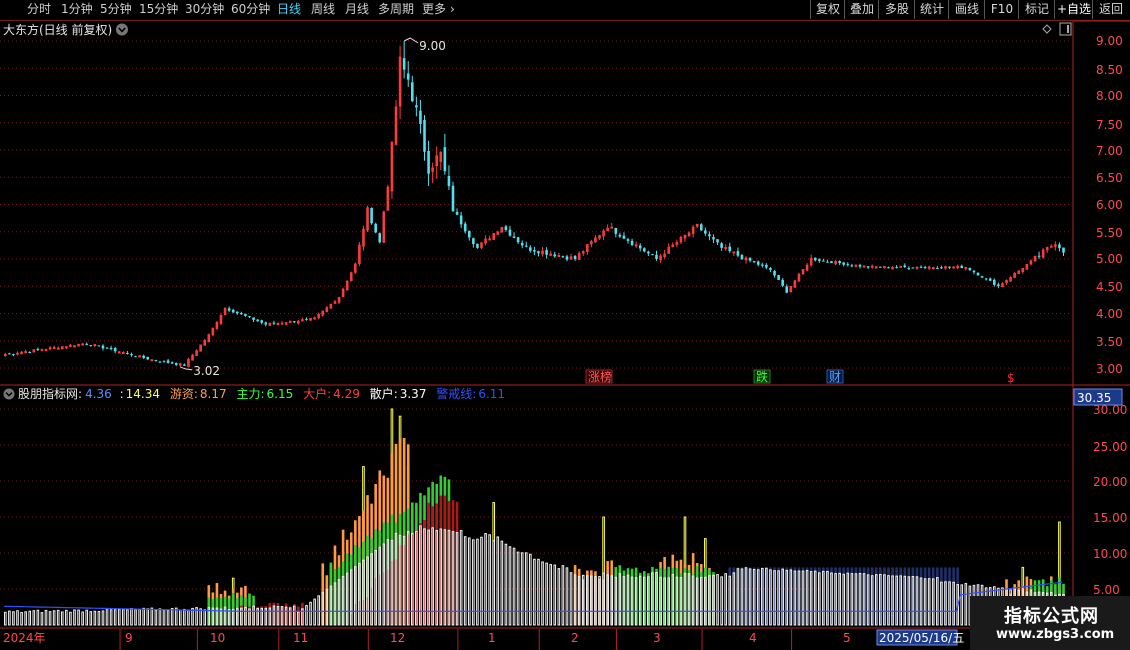  I want to click on price-tick: 5.50, so click(1109, 233).